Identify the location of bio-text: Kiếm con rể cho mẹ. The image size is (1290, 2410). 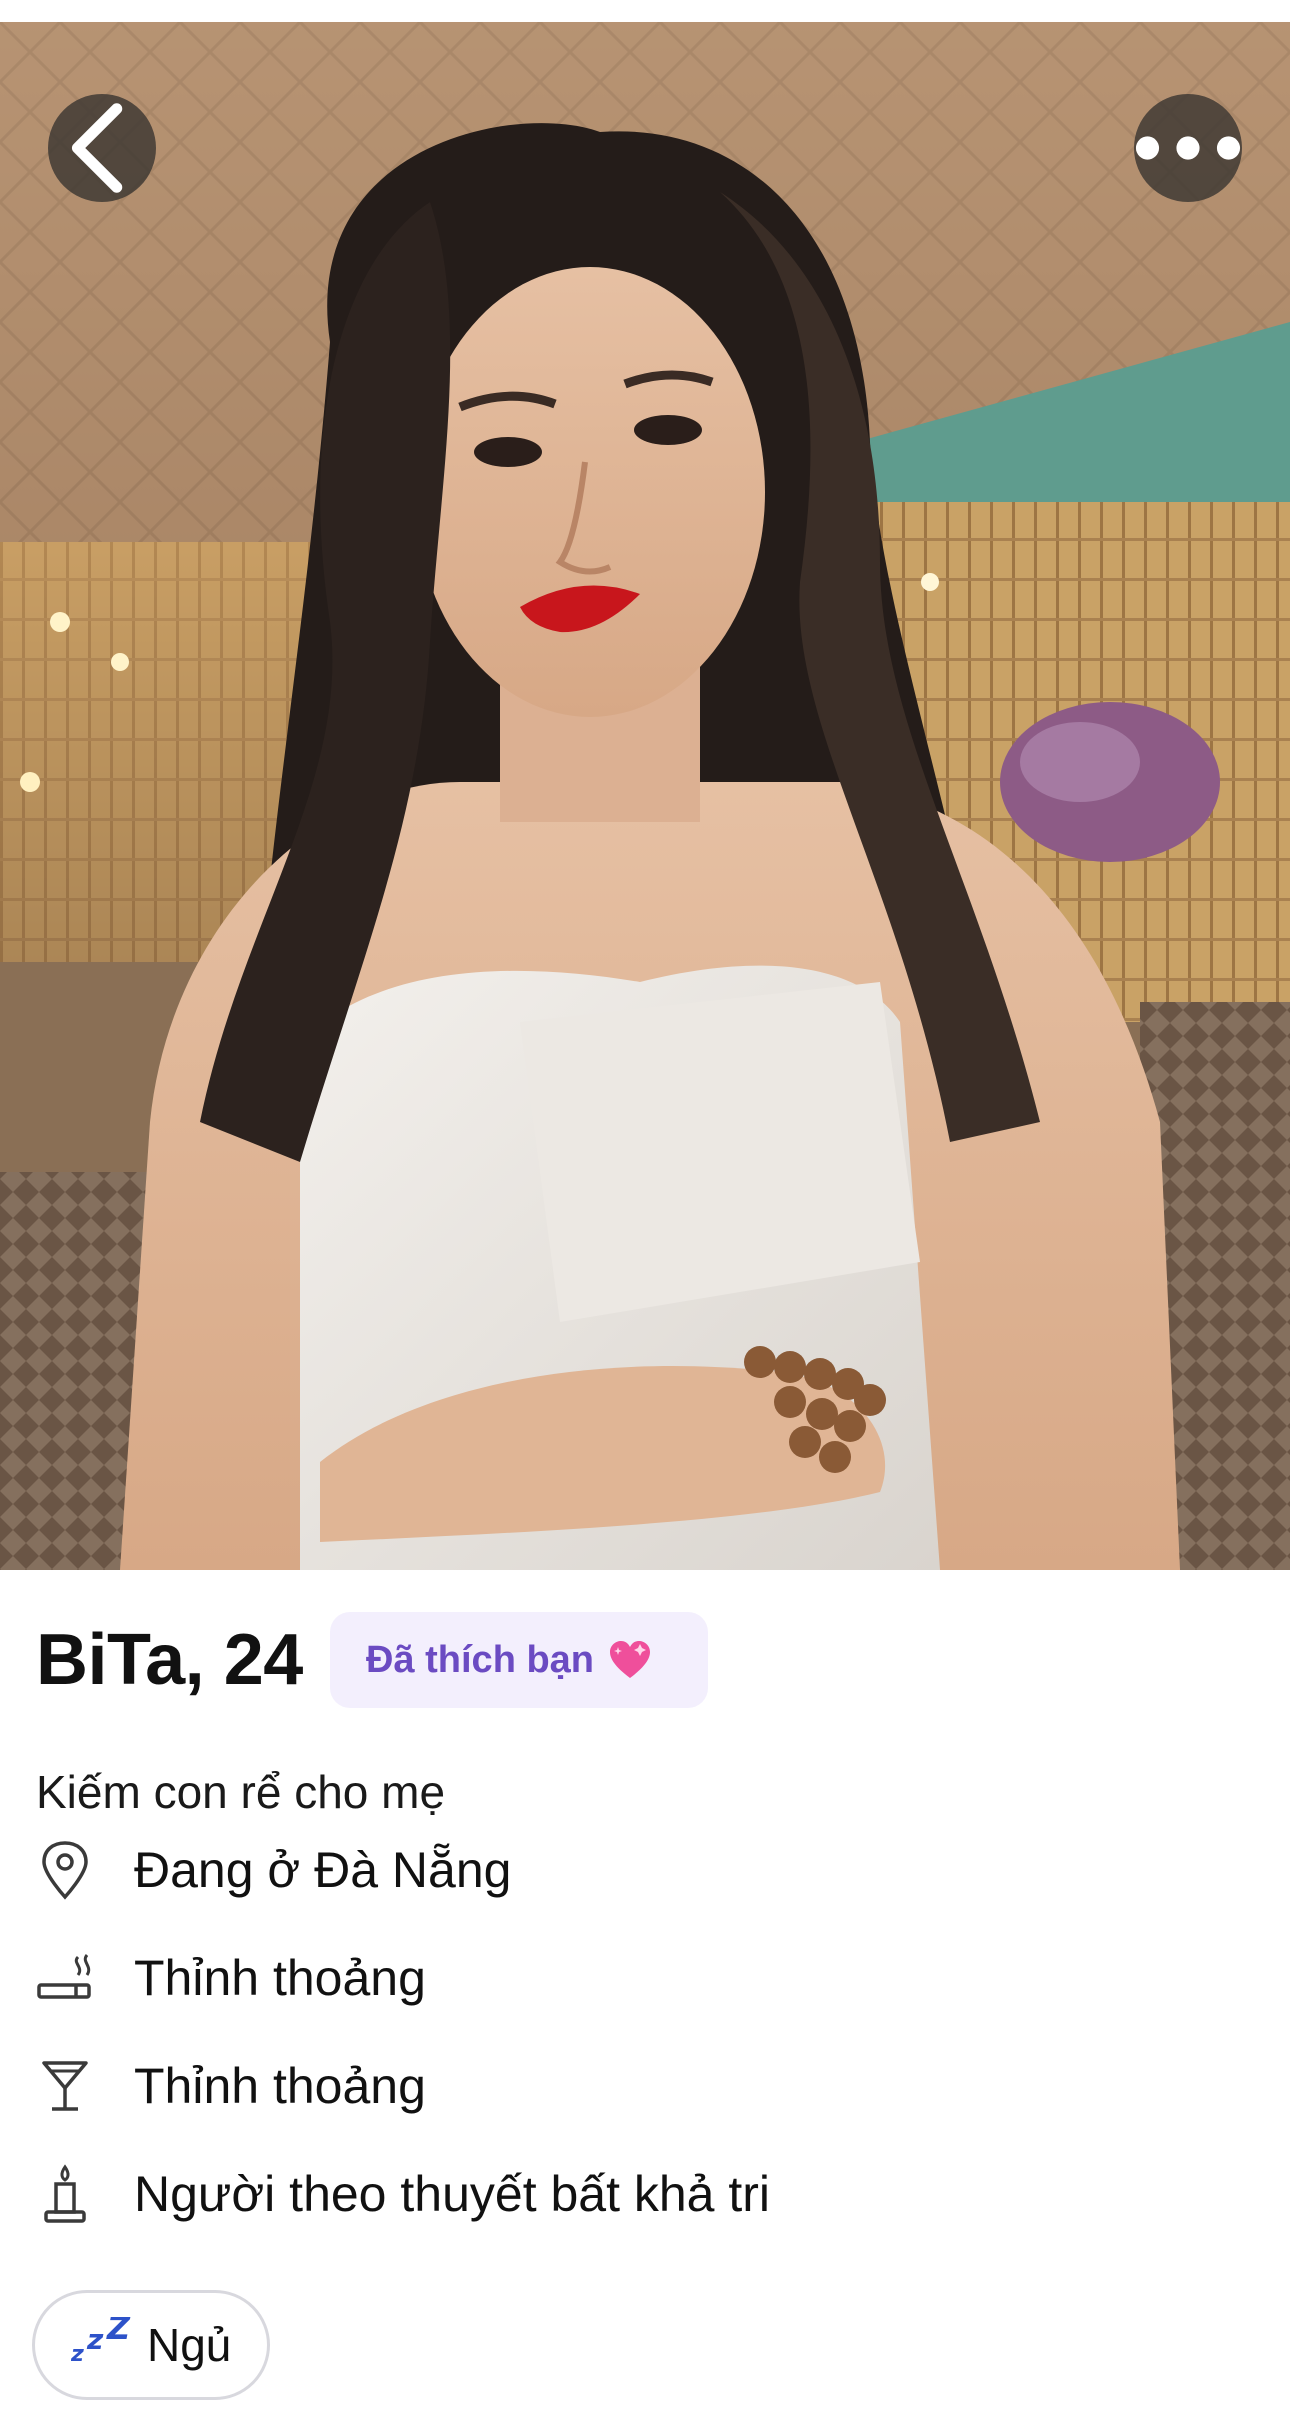
(241, 1792).